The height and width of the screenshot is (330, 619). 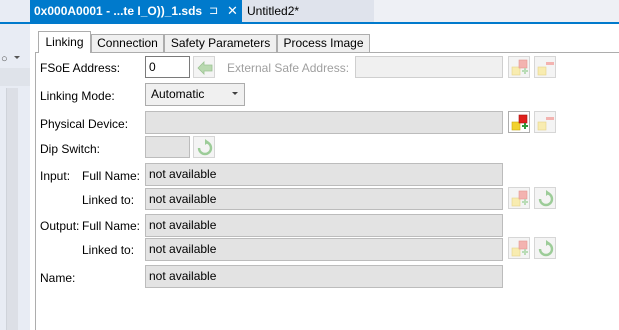 What do you see at coordinates (167, 67) in the screenshot?
I see `fsoe-address-input: 0` at bounding box center [167, 67].